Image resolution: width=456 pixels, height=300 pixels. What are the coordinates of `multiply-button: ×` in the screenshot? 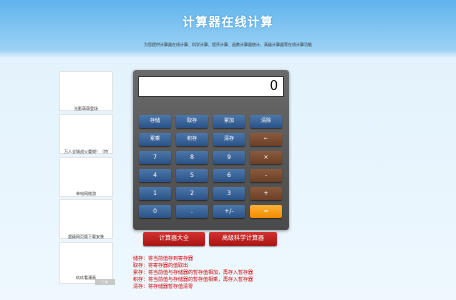 It's located at (266, 157).